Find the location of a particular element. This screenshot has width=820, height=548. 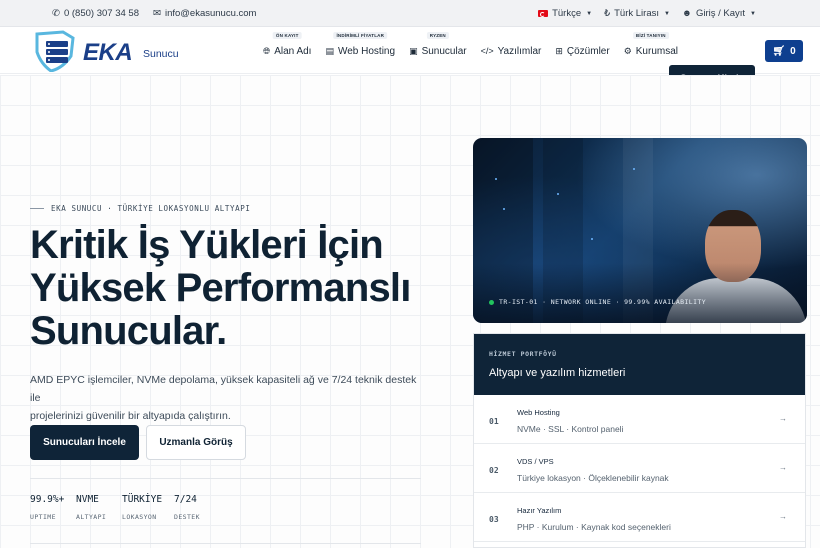

photo-gradient is located at coordinates (640, 293).